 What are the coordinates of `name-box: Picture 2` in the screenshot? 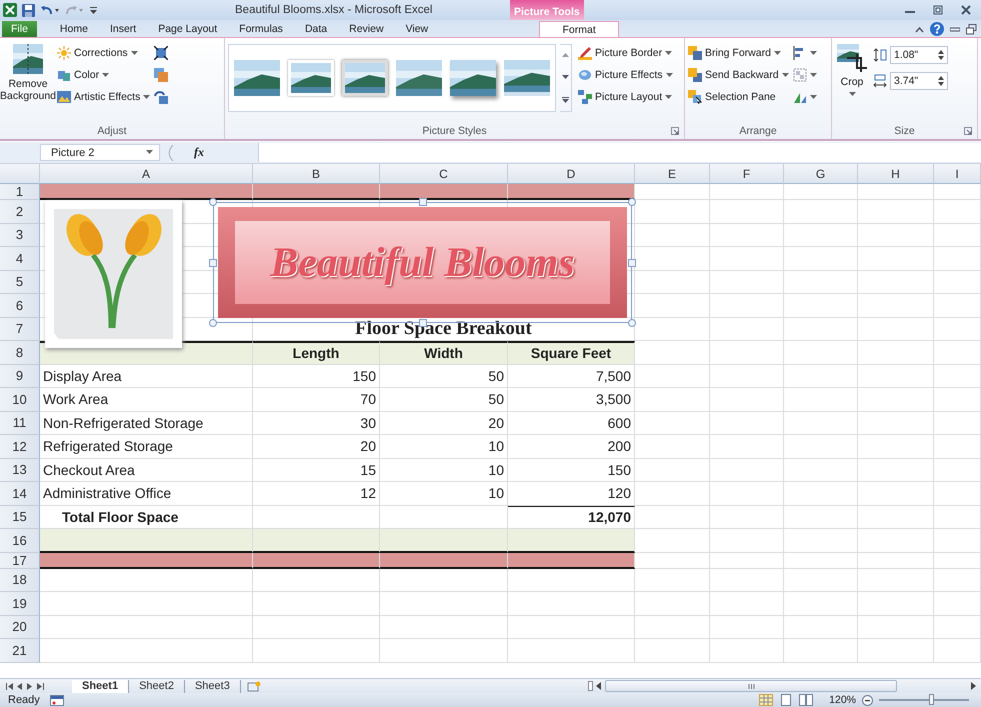 It's located at (100, 152).